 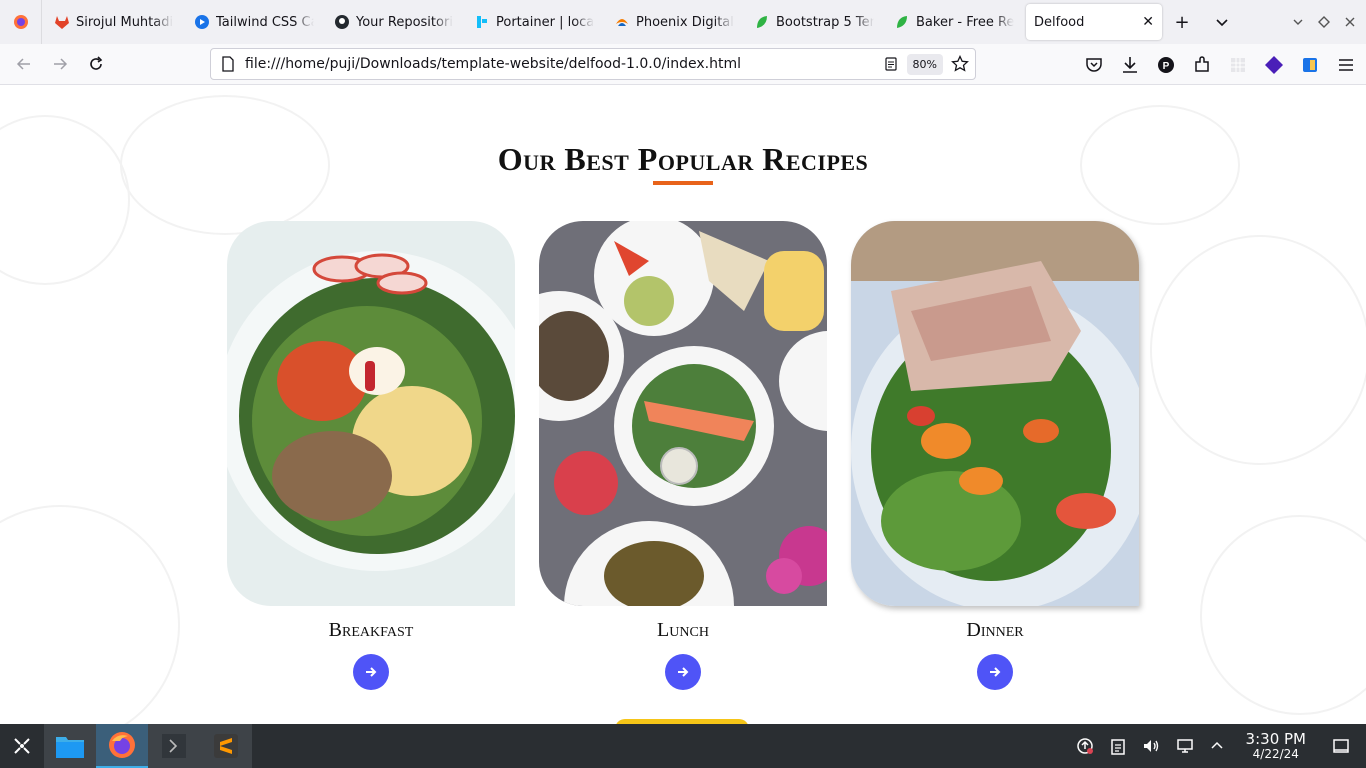 What do you see at coordinates (622, 22) in the screenshot?
I see `phoenix-icon` at bounding box center [622, 22].